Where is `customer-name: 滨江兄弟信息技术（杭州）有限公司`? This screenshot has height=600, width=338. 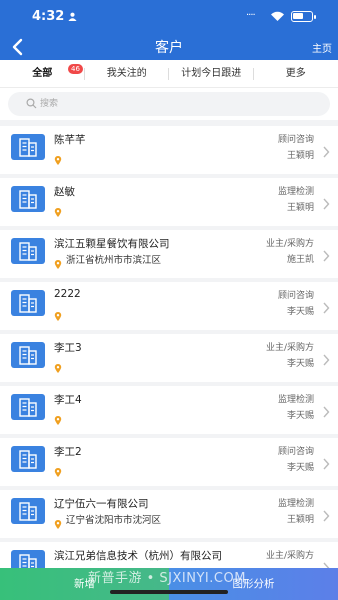 customer-name: 滨江兄弟信息技术（杭州）有限公司 is located at coordinates (138, 556).